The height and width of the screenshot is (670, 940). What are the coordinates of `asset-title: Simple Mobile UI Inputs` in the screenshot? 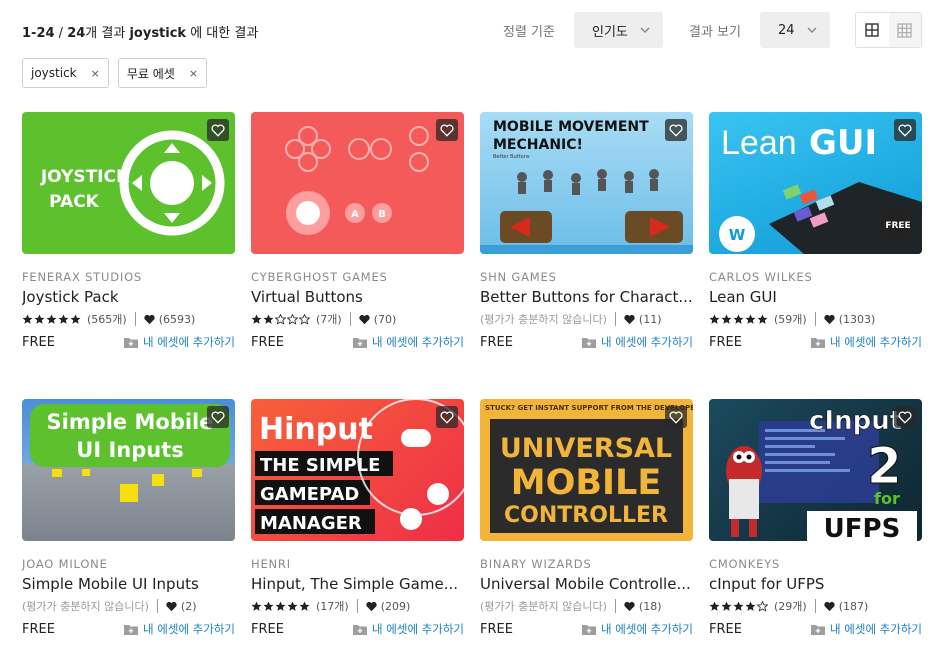 It's located at (128, 584).